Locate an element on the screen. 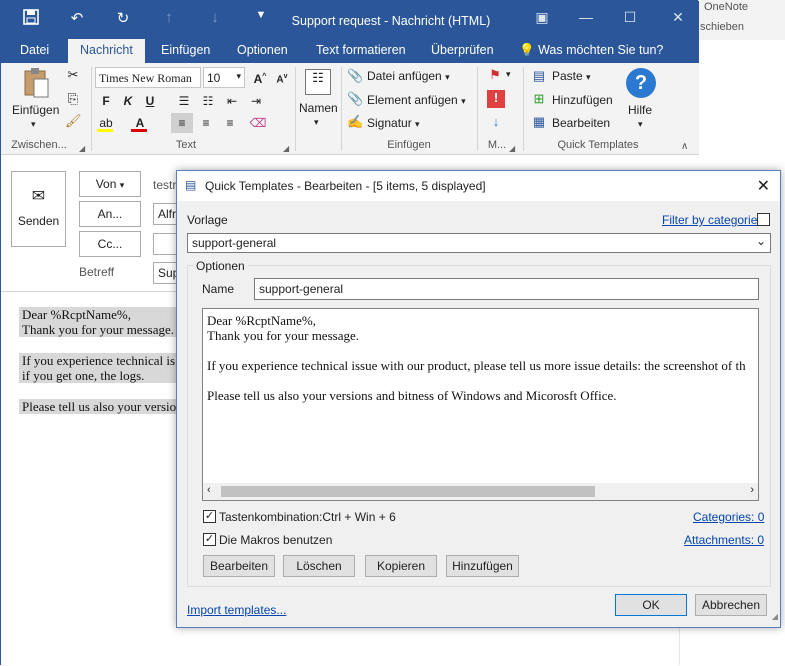  horizontal-scrollbar: ‹ › is located at coordinates (480, 491).